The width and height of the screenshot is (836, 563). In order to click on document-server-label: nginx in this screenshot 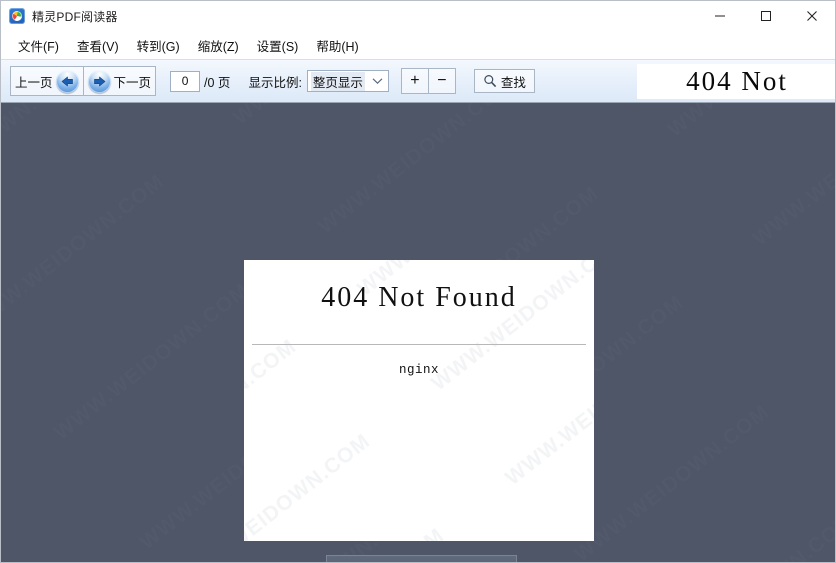, I will do `click(418, 370)`.